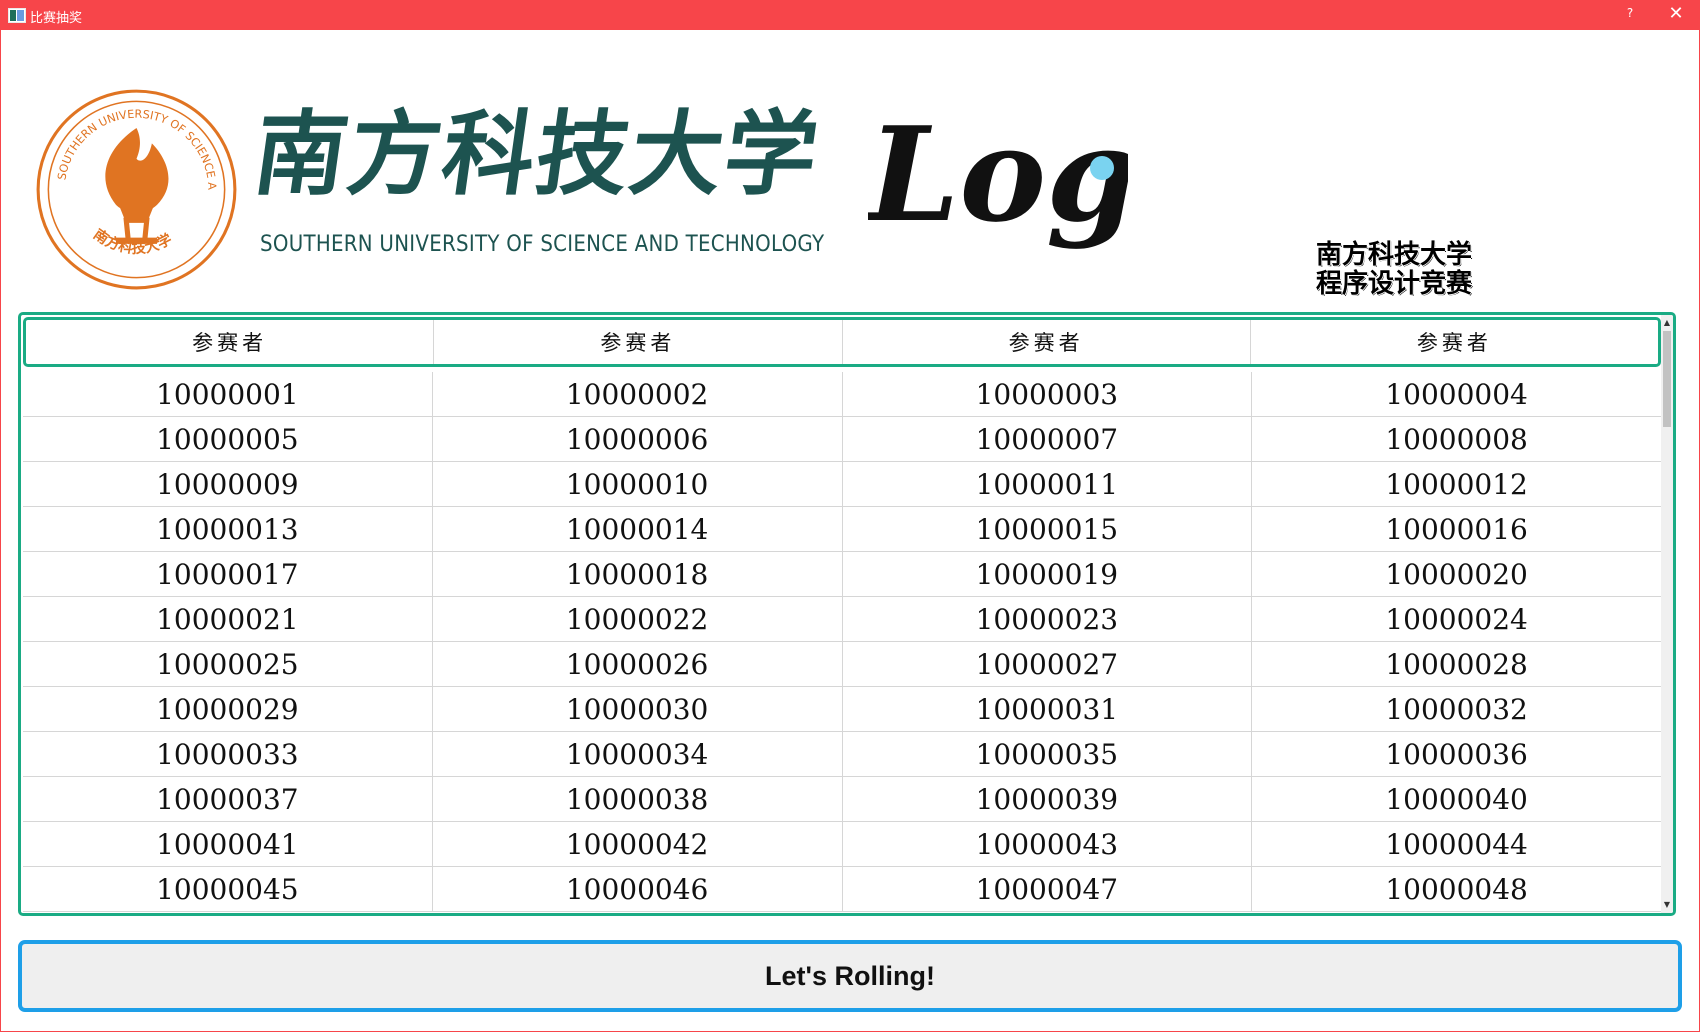 Image resolution: width=1700 pixels, height=1032 pixels. Describe the element at coordinates (1046, 709) in the screenshot. I see `table-cell: 10000031` at that location.